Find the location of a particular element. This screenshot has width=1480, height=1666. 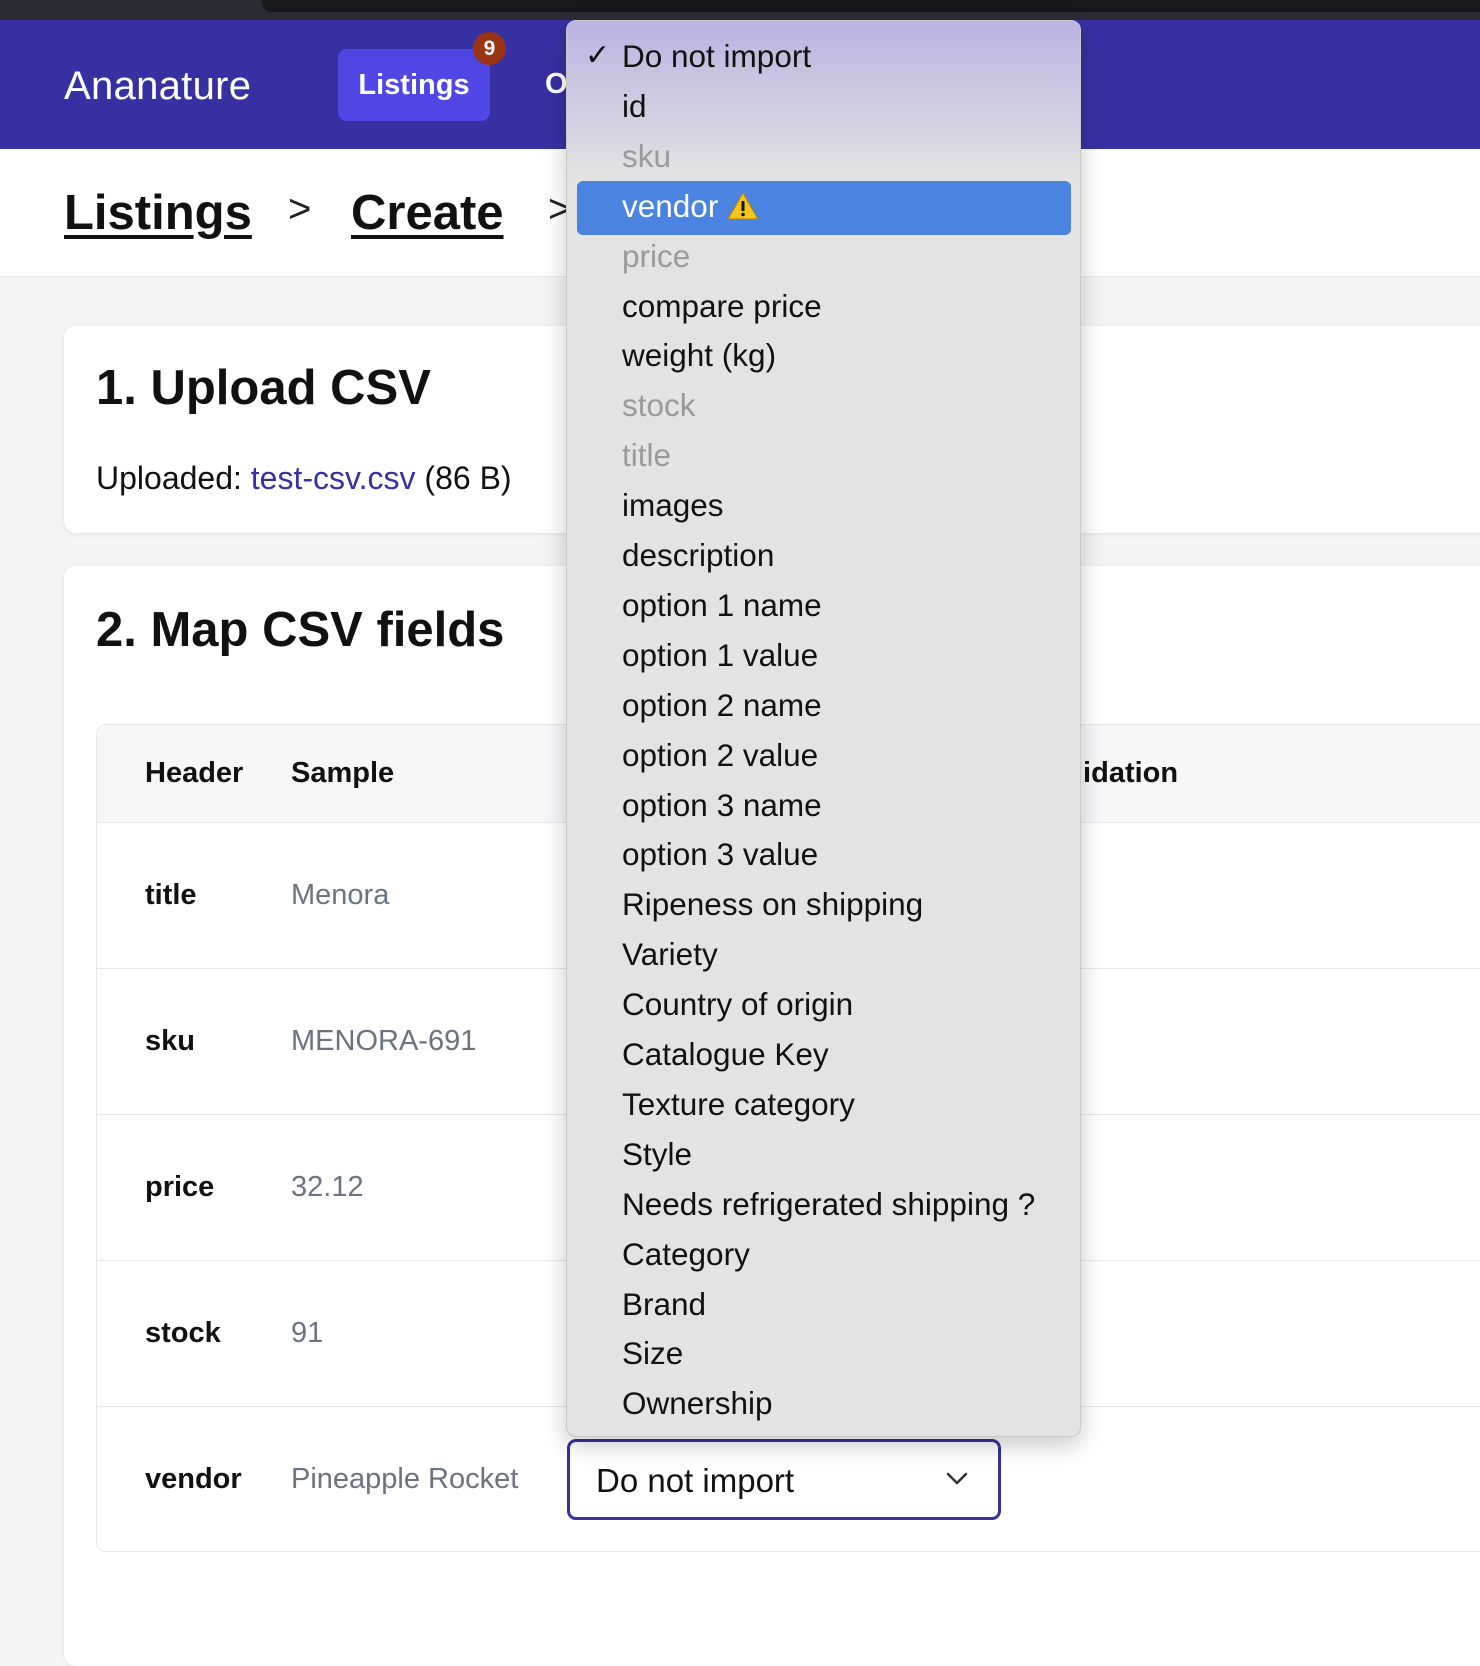

dropdown-option: Ownership is located at coordinates (697, 1403).